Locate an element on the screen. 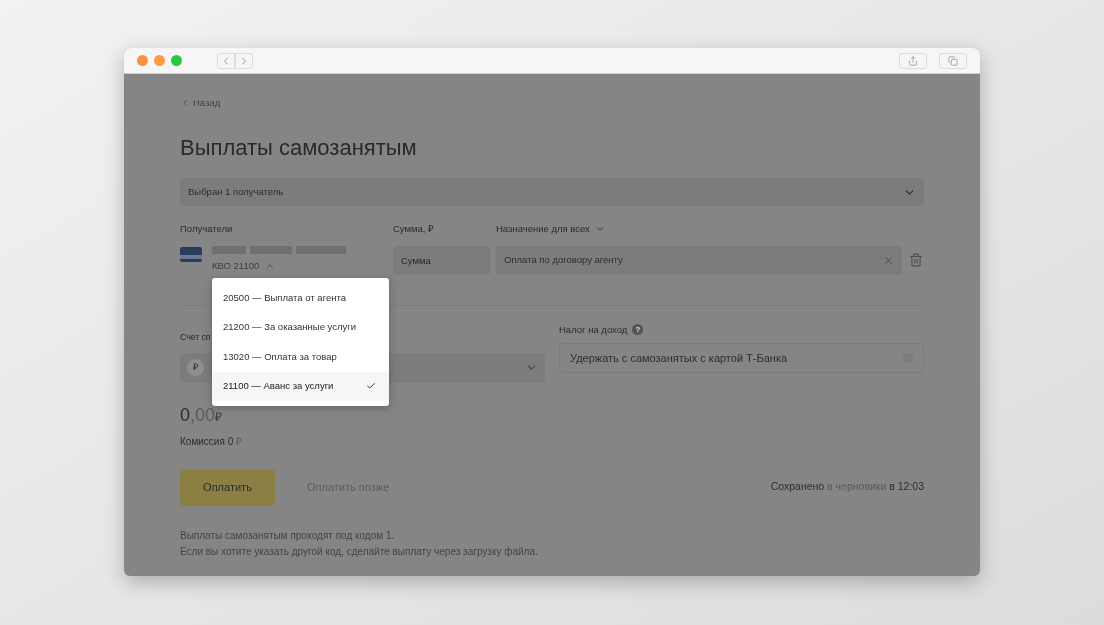 The height and width of the screenshot is (625, 1104). ruble-icon: ₽ is located at coordinates (195, 367).